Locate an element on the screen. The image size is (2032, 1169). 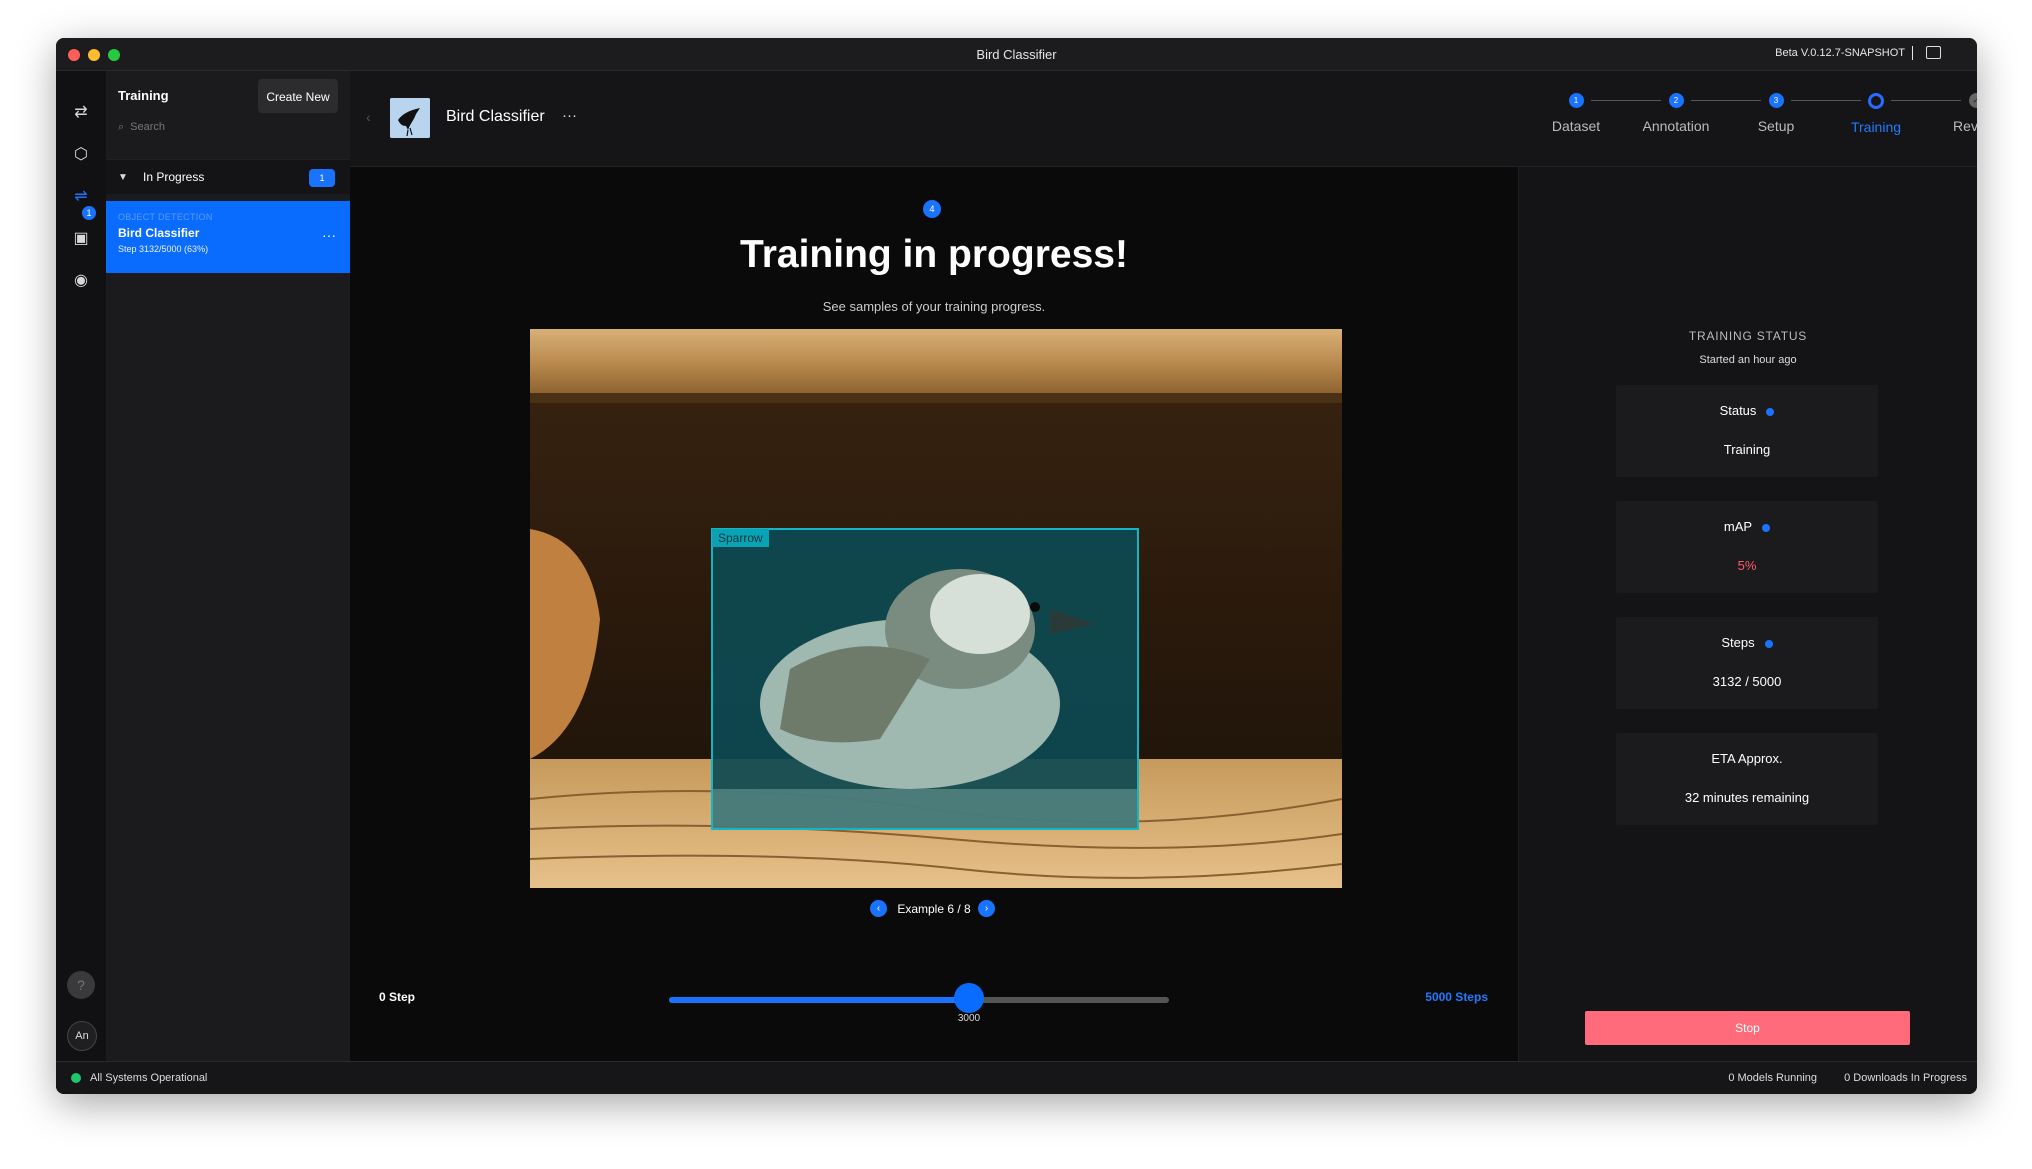
step-label: Dataset is located at coordinates (1576, 126).